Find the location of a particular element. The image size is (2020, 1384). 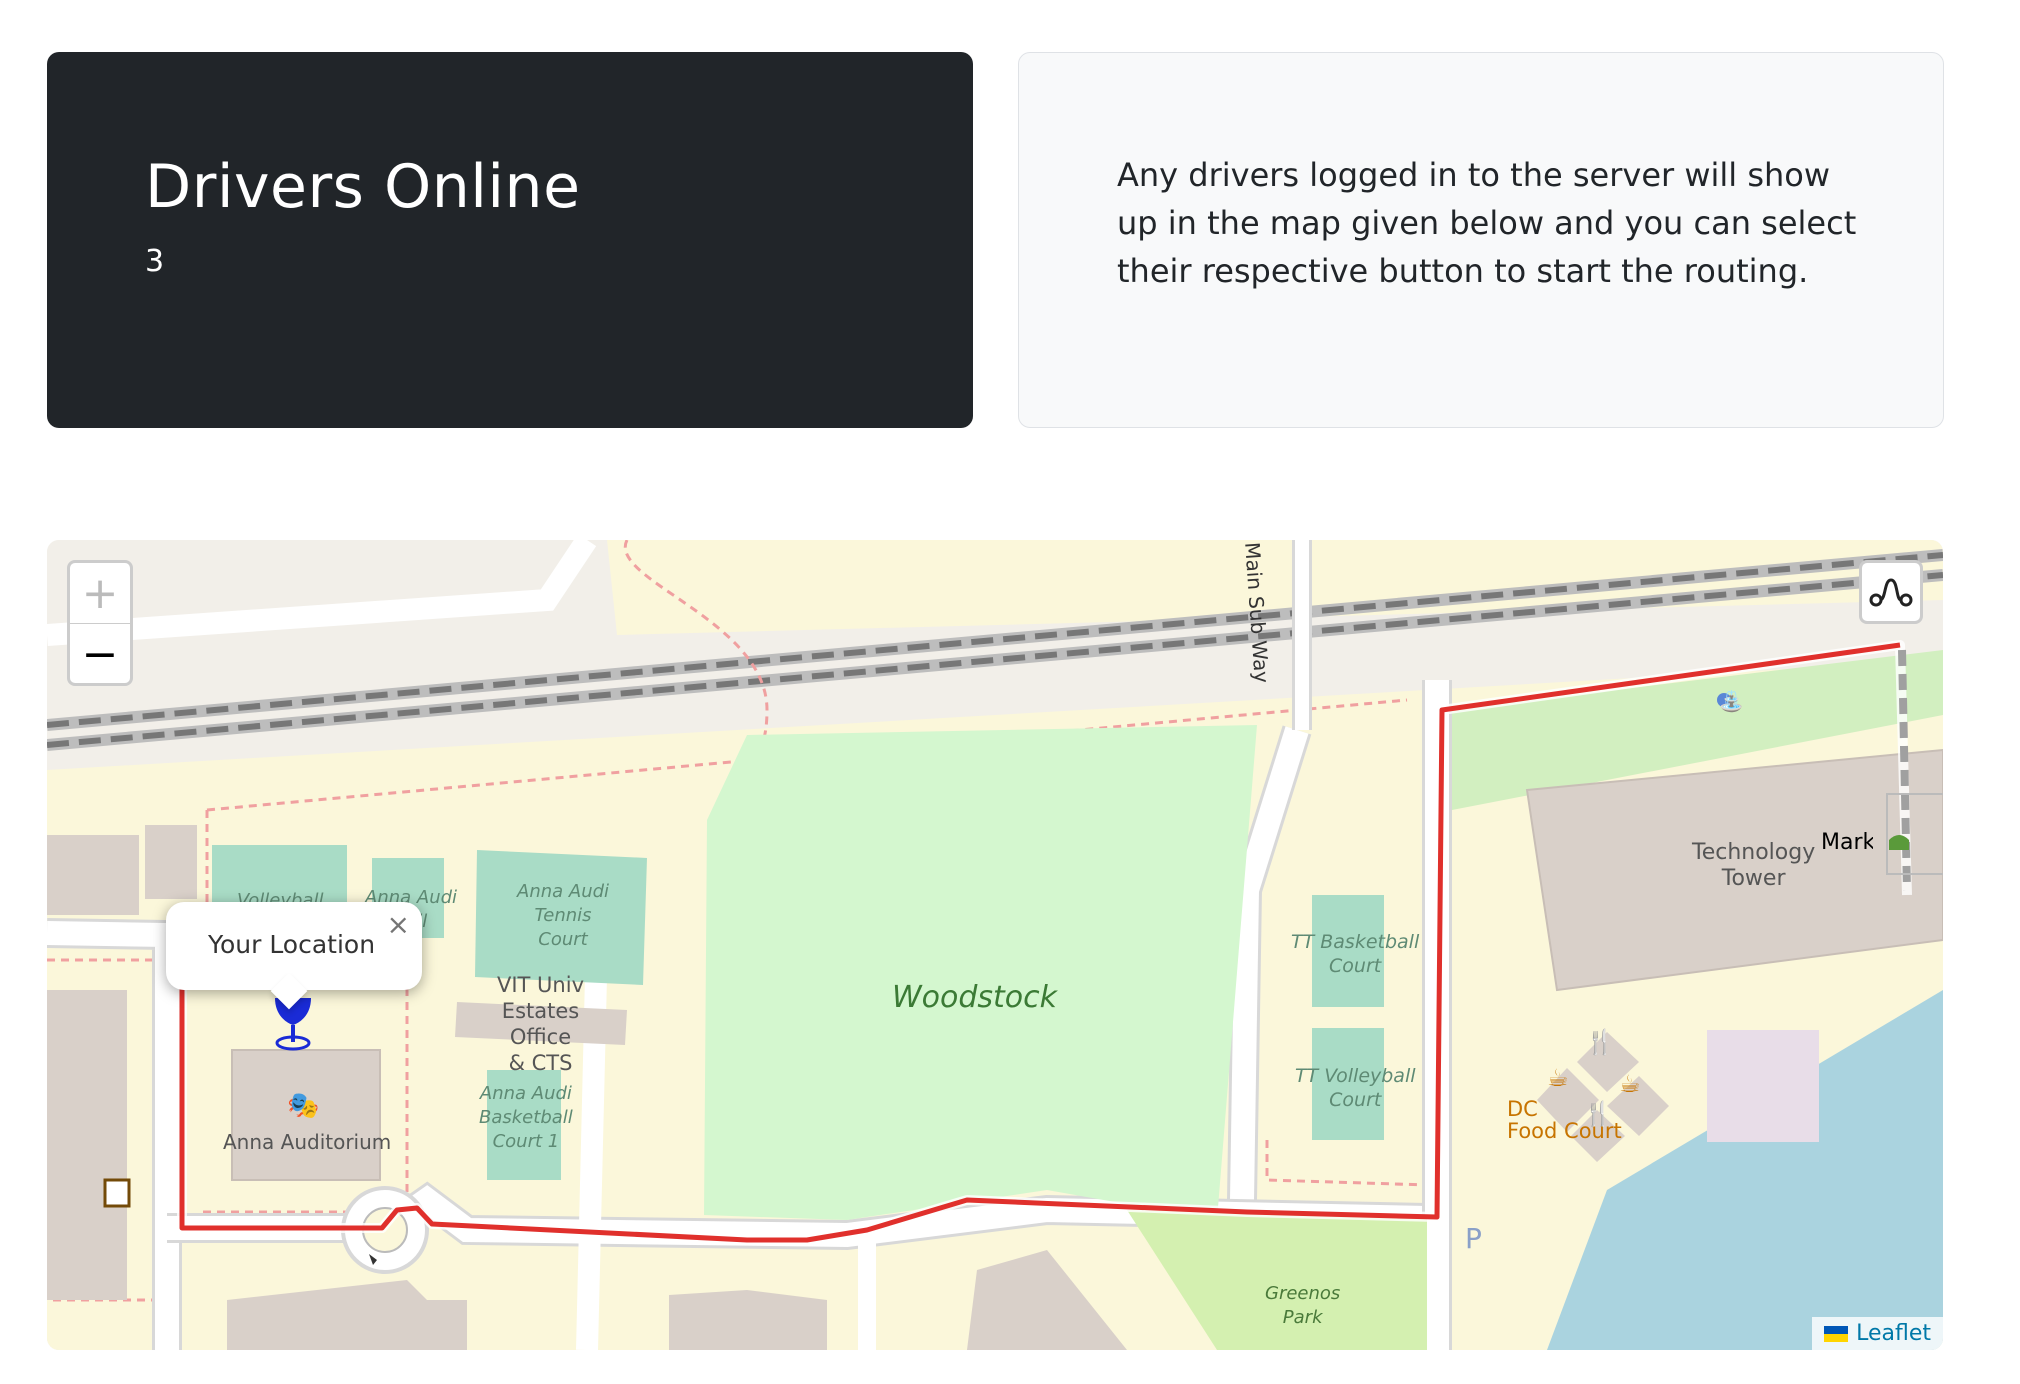

ukraine-flag-icon is located at coordinates (1836, 1333).